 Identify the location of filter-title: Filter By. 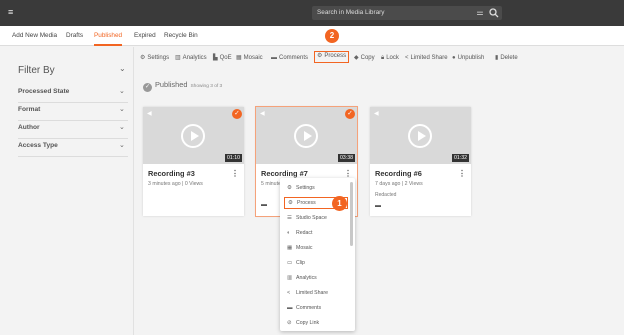
(36, 70).